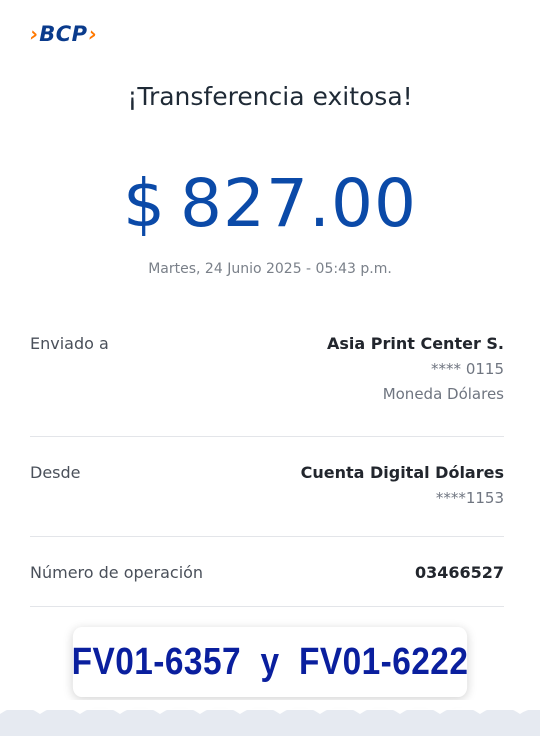  I want to click on operation-label: Número de operación, so click(117, 572).